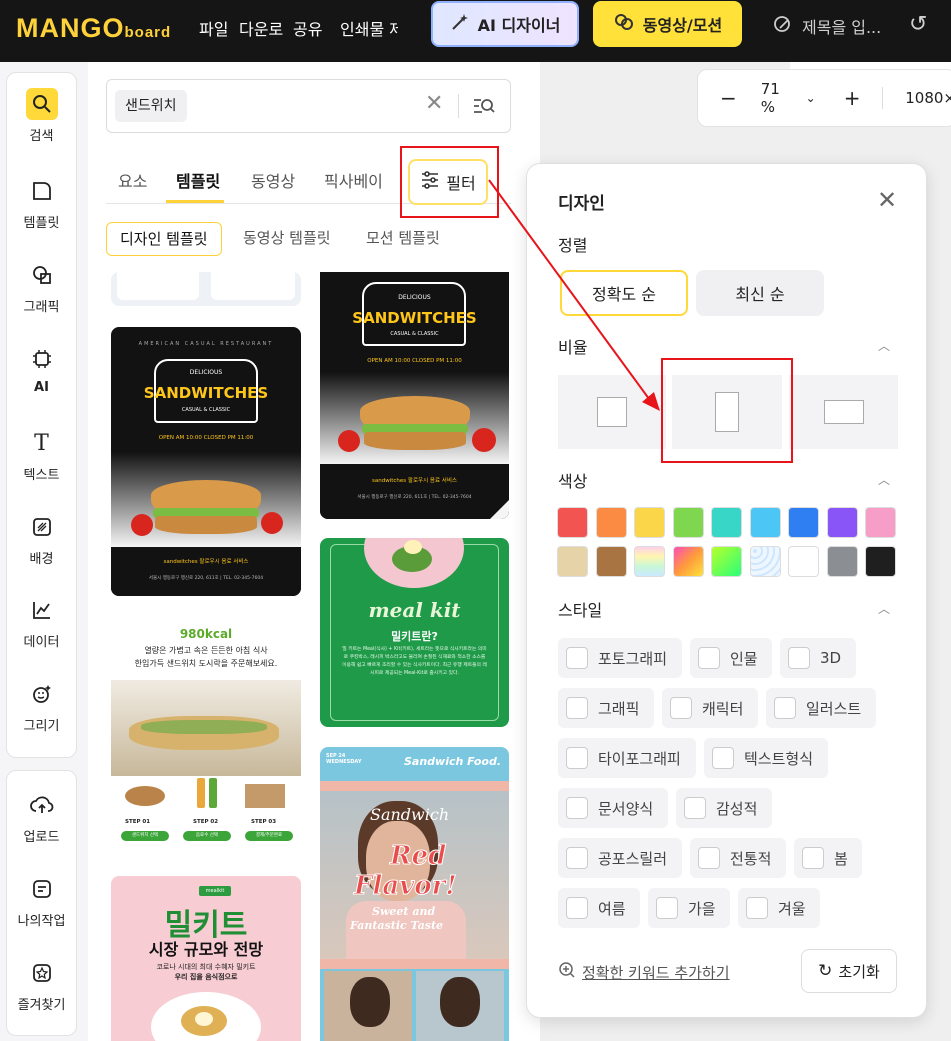  Describe the element at coordinates (731, 658) in the screenshot. I see `style-people: 인물` at that location.